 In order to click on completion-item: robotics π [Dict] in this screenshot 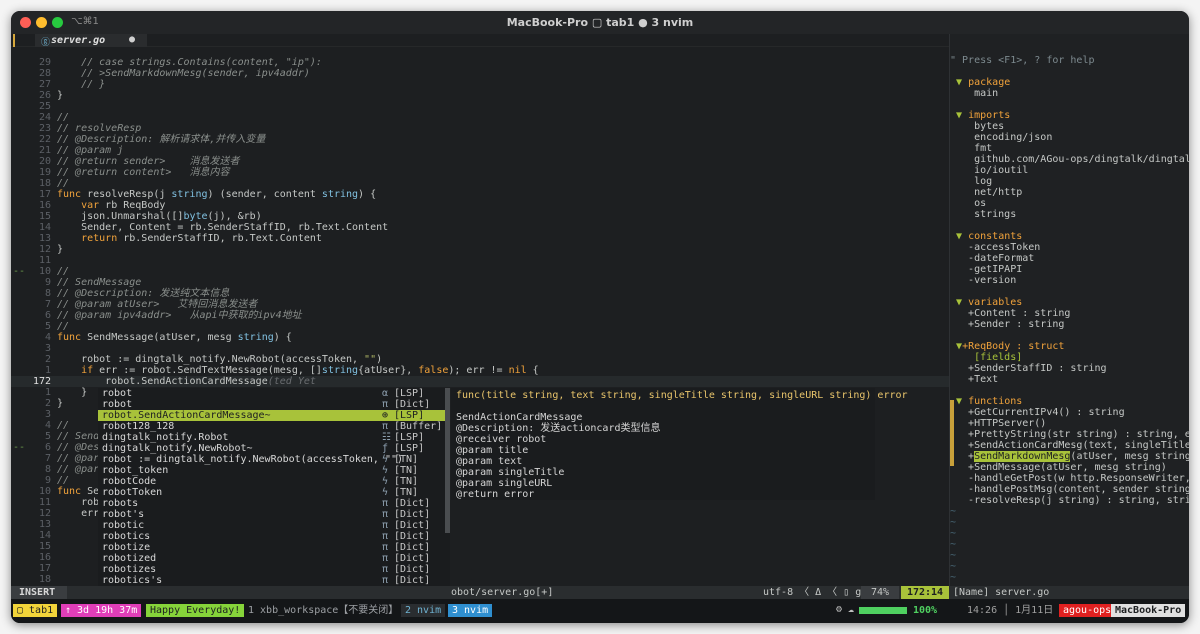, I will do `click(274, 536)`.